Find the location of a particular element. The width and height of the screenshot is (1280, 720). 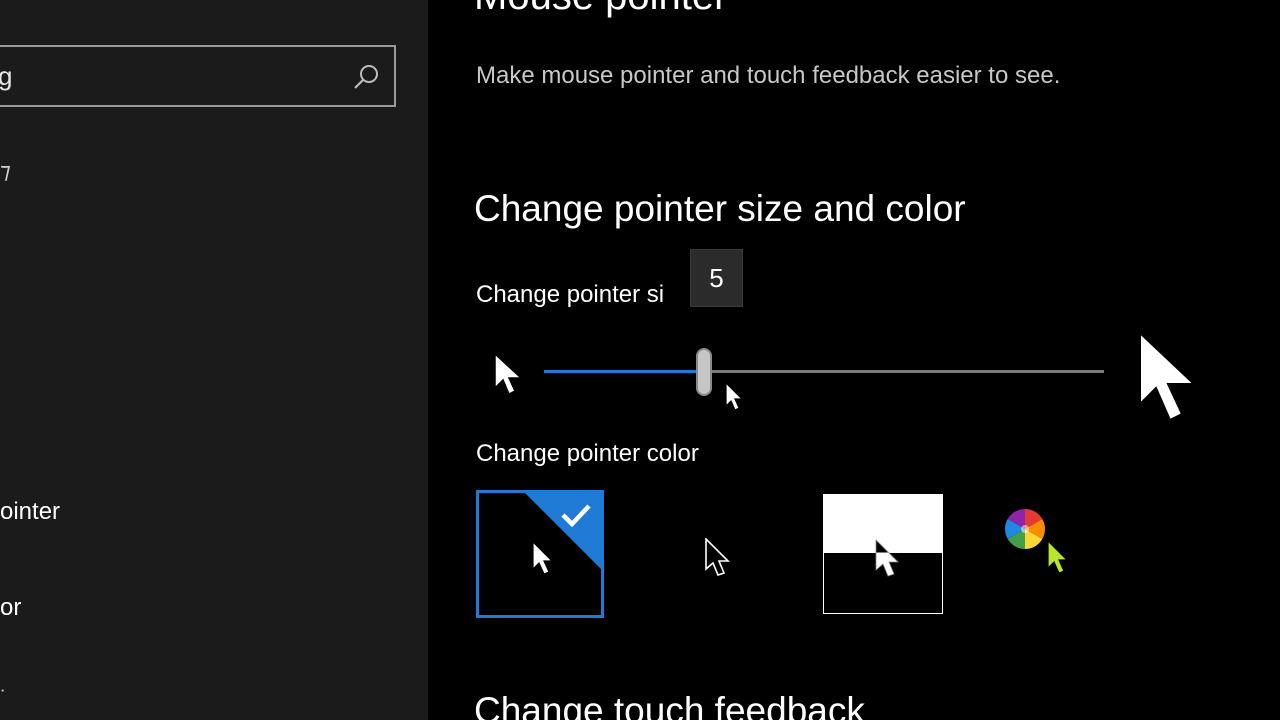

color-option-black is located at coordinates (720, 554).